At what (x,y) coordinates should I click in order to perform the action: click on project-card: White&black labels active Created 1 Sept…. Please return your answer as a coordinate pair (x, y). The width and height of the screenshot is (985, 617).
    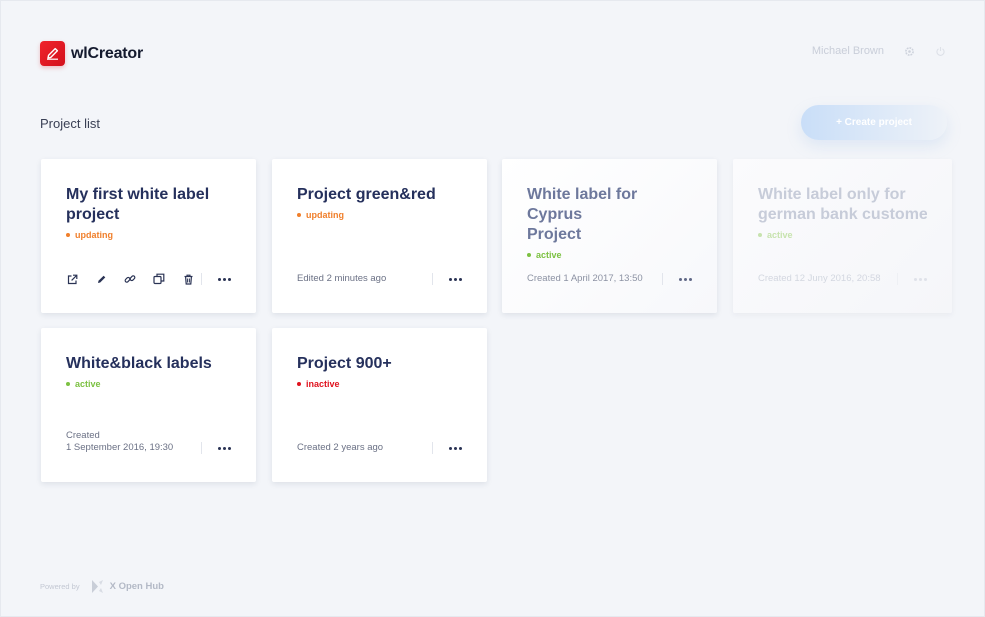
    Looking at the image, I should click on (148, 405).